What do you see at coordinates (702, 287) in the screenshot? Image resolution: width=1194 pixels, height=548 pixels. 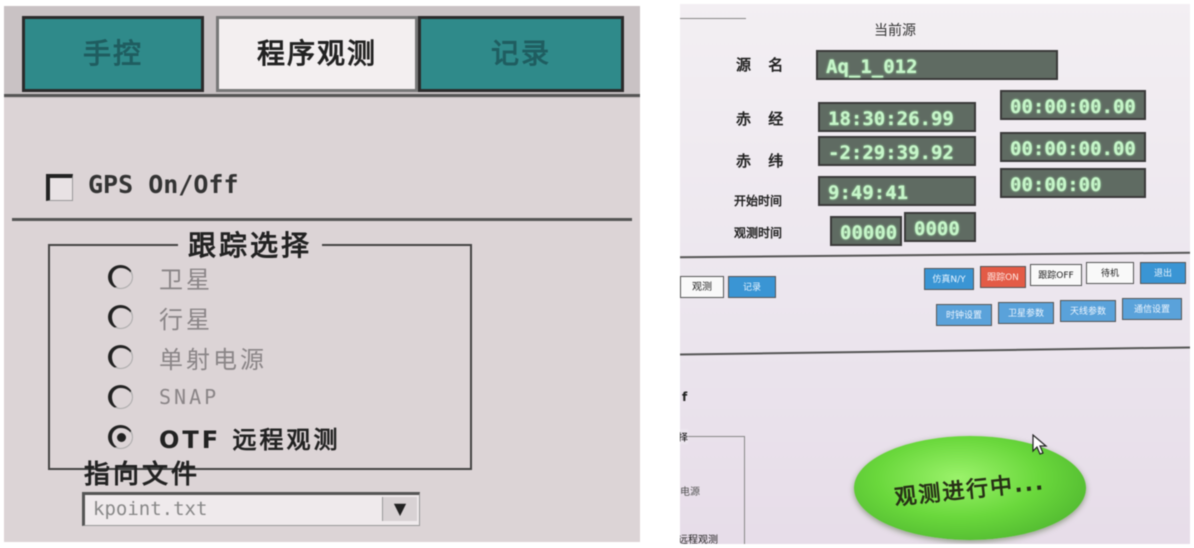 I see `tab-observation: 观测` at bounding box center [702, 287].